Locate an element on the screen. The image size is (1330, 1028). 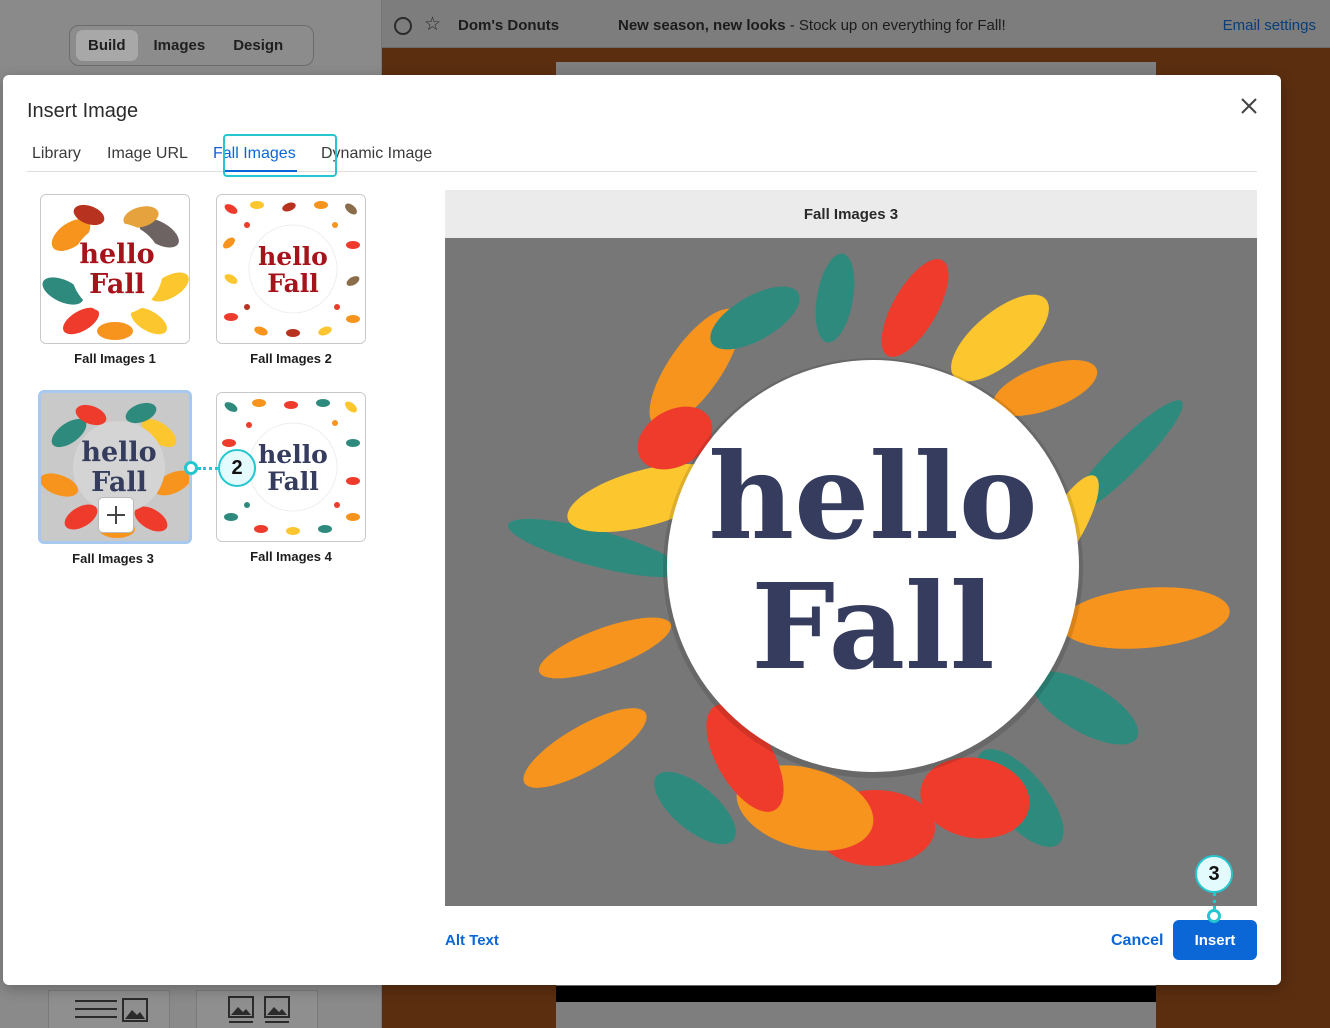
thumbnail-label: Fall Images 1 is located at coordinates (115, 358).